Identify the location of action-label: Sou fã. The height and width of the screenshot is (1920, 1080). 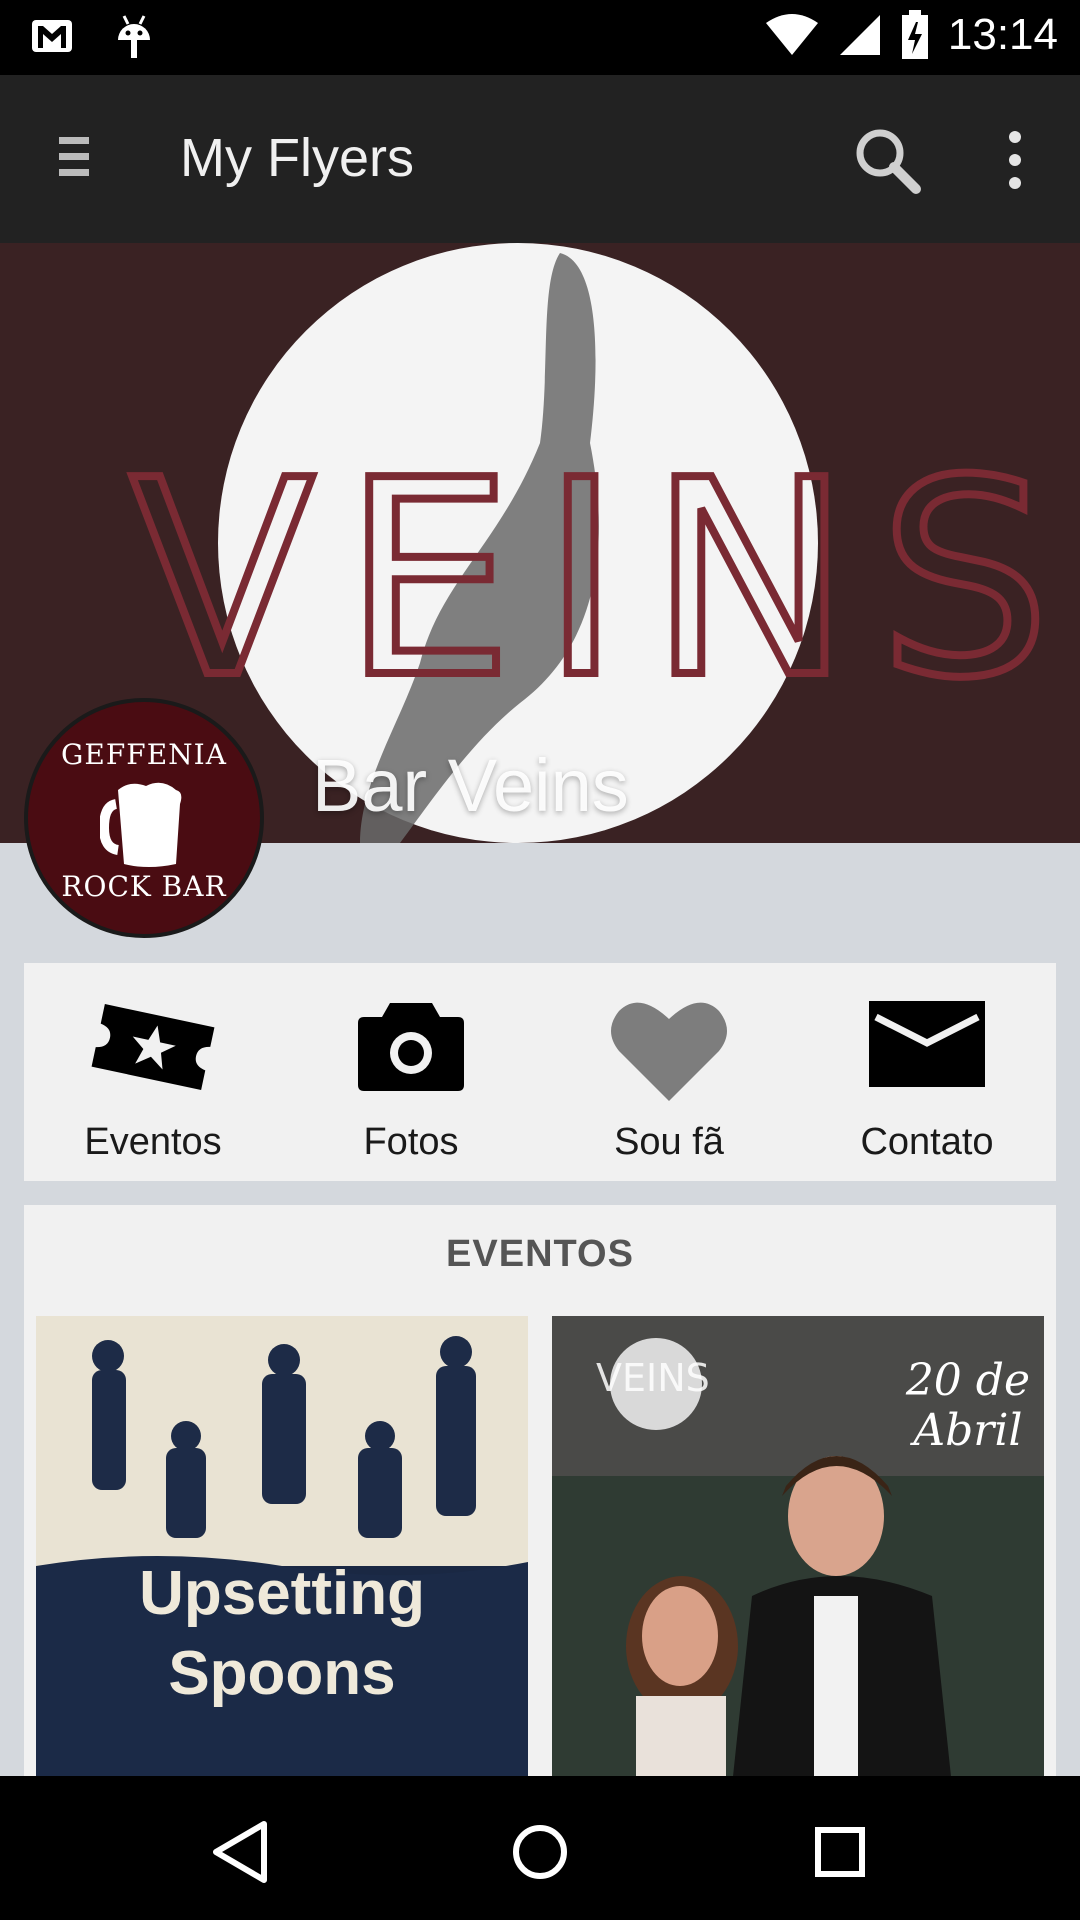
(669, 1142).